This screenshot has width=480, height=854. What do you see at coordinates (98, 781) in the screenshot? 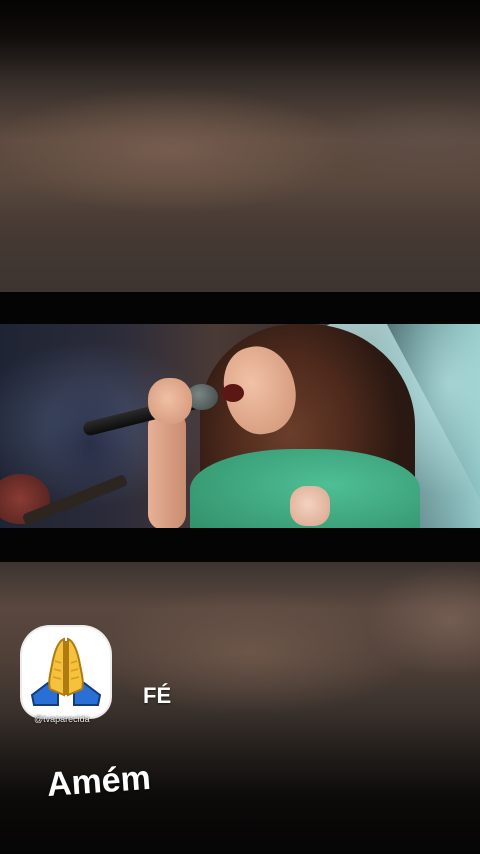
I see `caption-amem: Amém` at bounding box center [98, 781].